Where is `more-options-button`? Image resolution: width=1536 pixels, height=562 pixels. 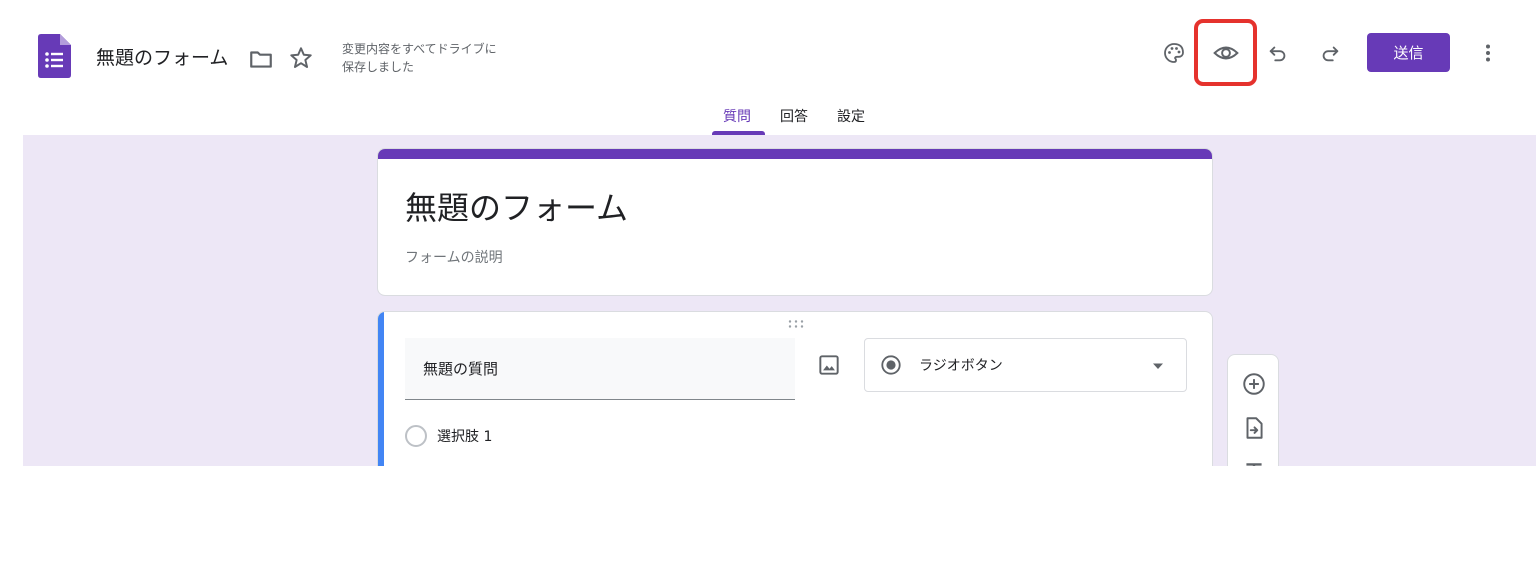 more-options-button is located at coordinates (1488, 53).